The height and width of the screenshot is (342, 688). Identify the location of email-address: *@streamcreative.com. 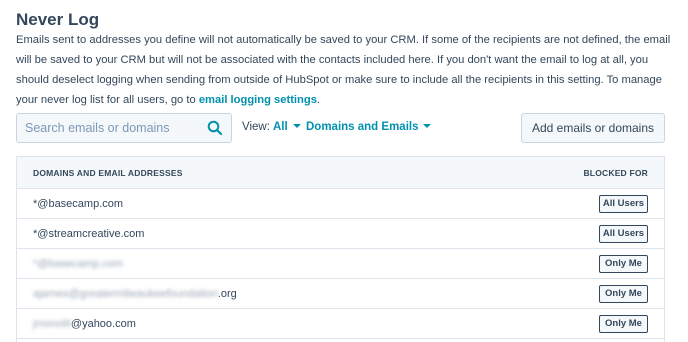
(88, 234).